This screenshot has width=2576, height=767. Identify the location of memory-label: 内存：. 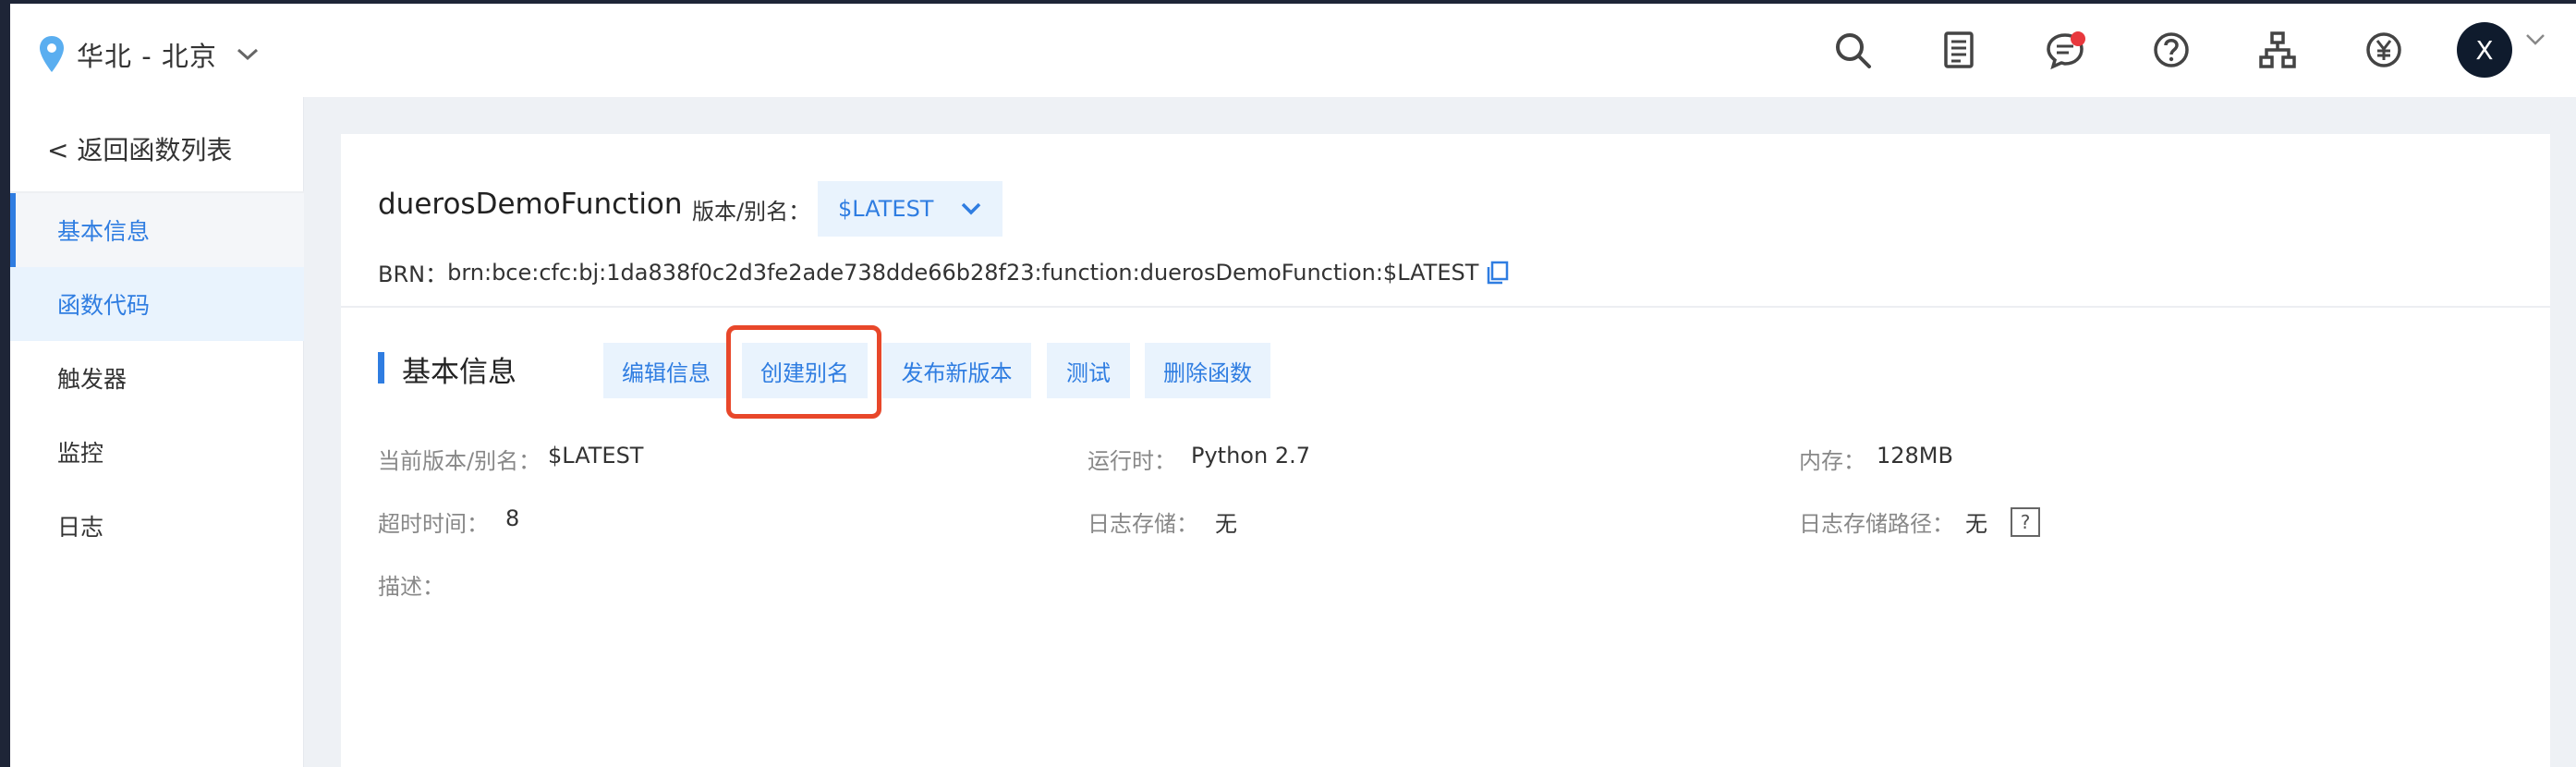
(1832, 461).